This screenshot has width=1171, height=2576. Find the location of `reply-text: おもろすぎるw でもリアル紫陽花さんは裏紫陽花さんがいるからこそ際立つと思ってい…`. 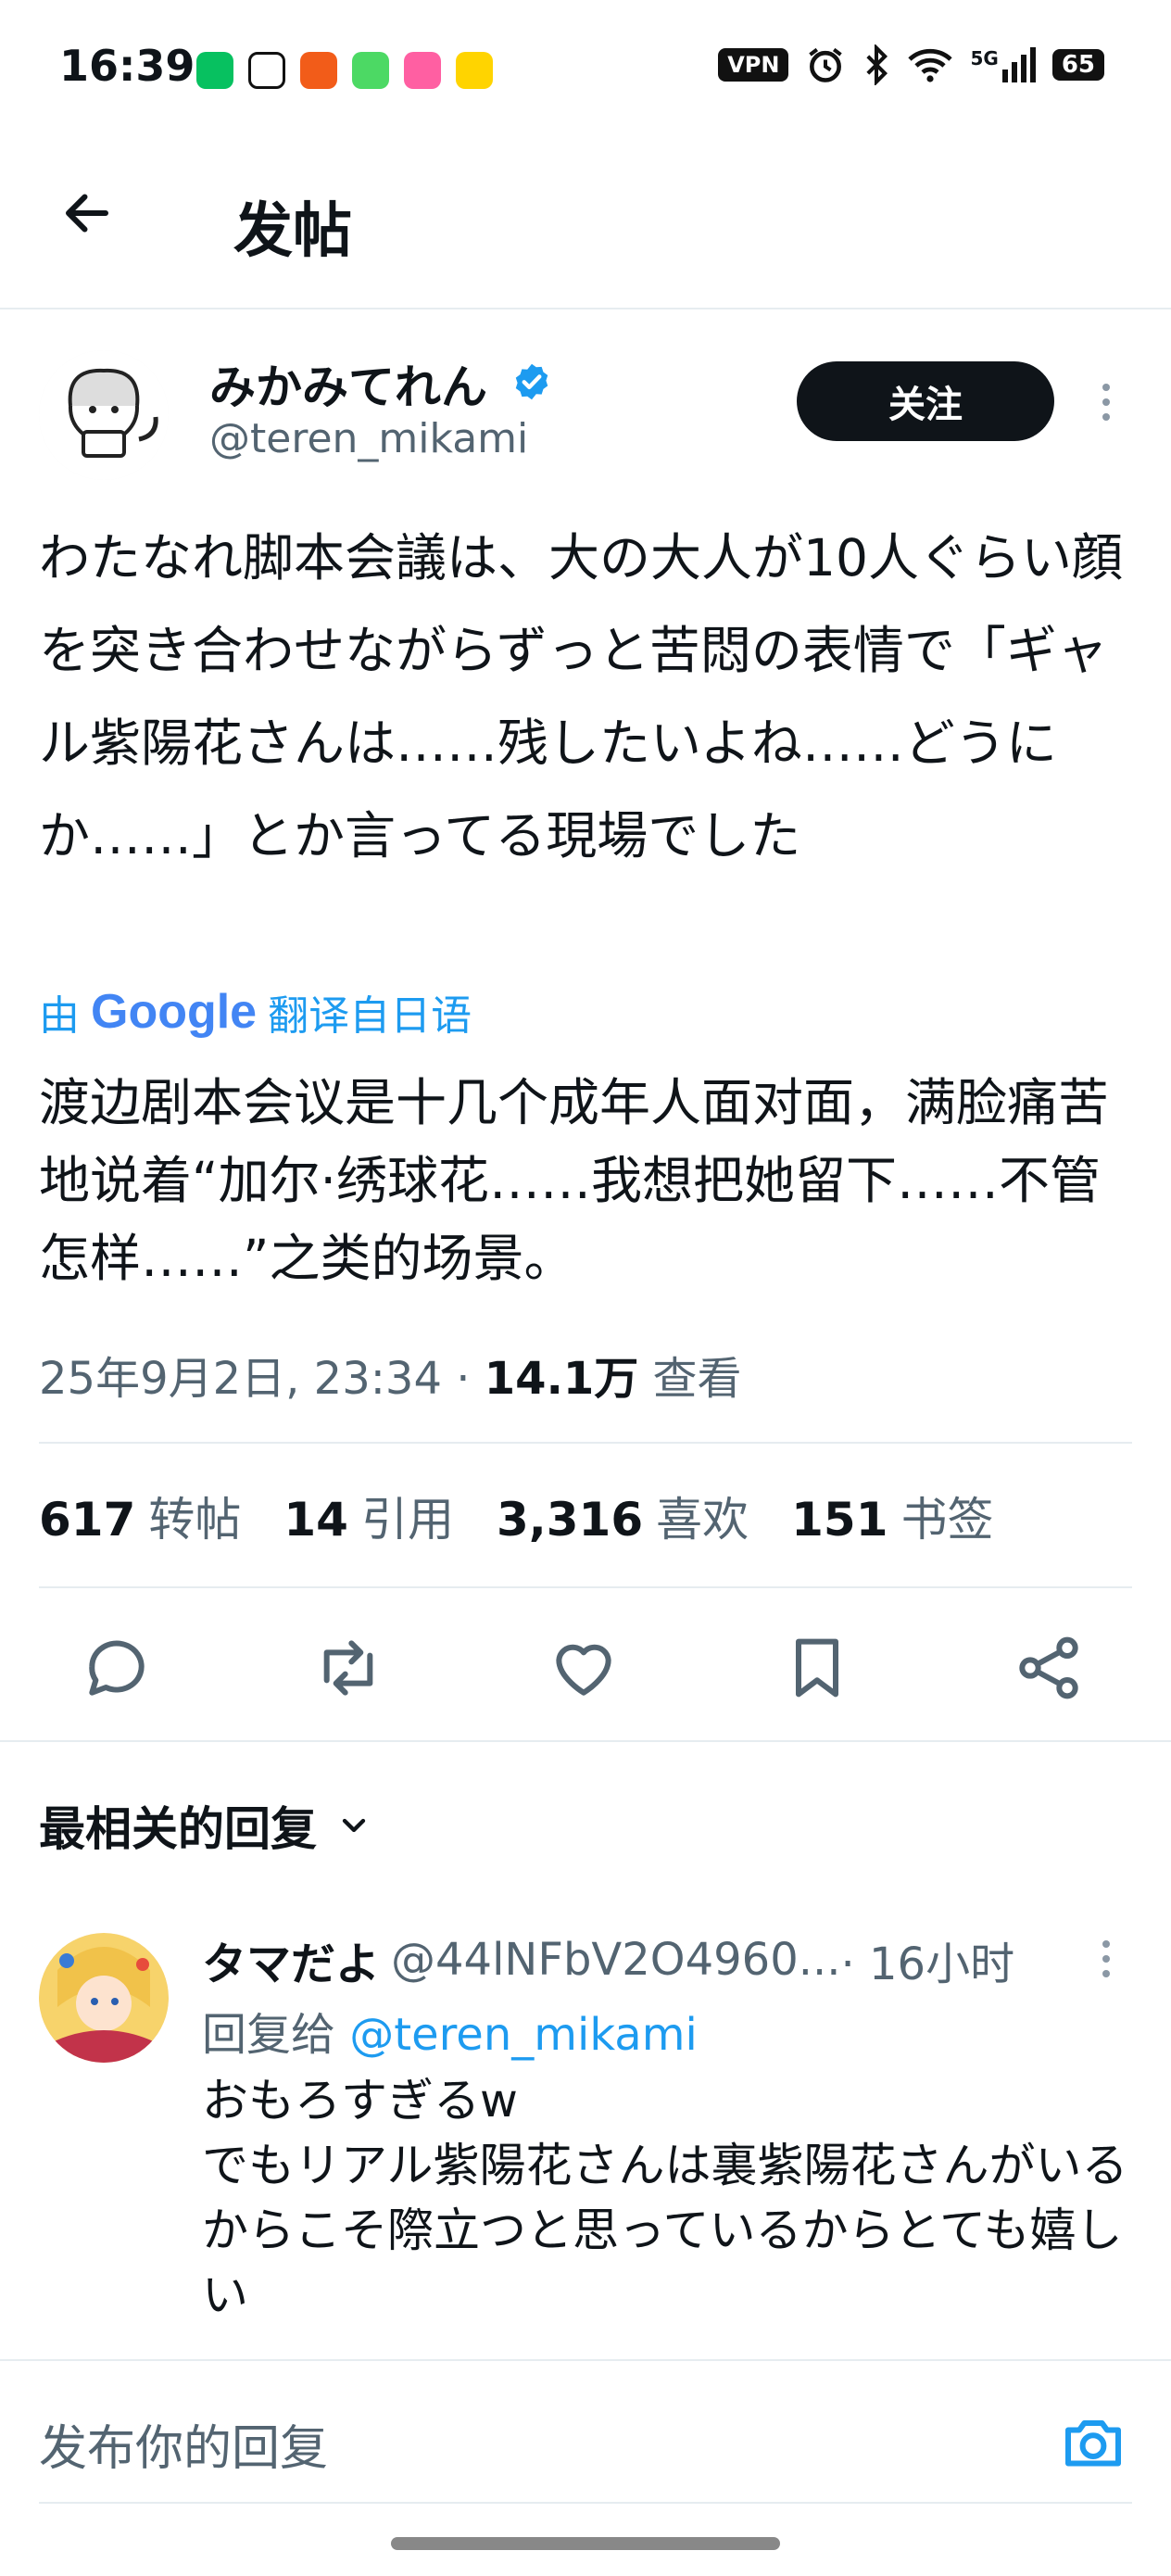

reply-text: おもろすぎるw でもリアル紫陽花さんは裏紫陽花さんがいるからこそ際立つと思ってい… is located at coordinates (665, 2198).